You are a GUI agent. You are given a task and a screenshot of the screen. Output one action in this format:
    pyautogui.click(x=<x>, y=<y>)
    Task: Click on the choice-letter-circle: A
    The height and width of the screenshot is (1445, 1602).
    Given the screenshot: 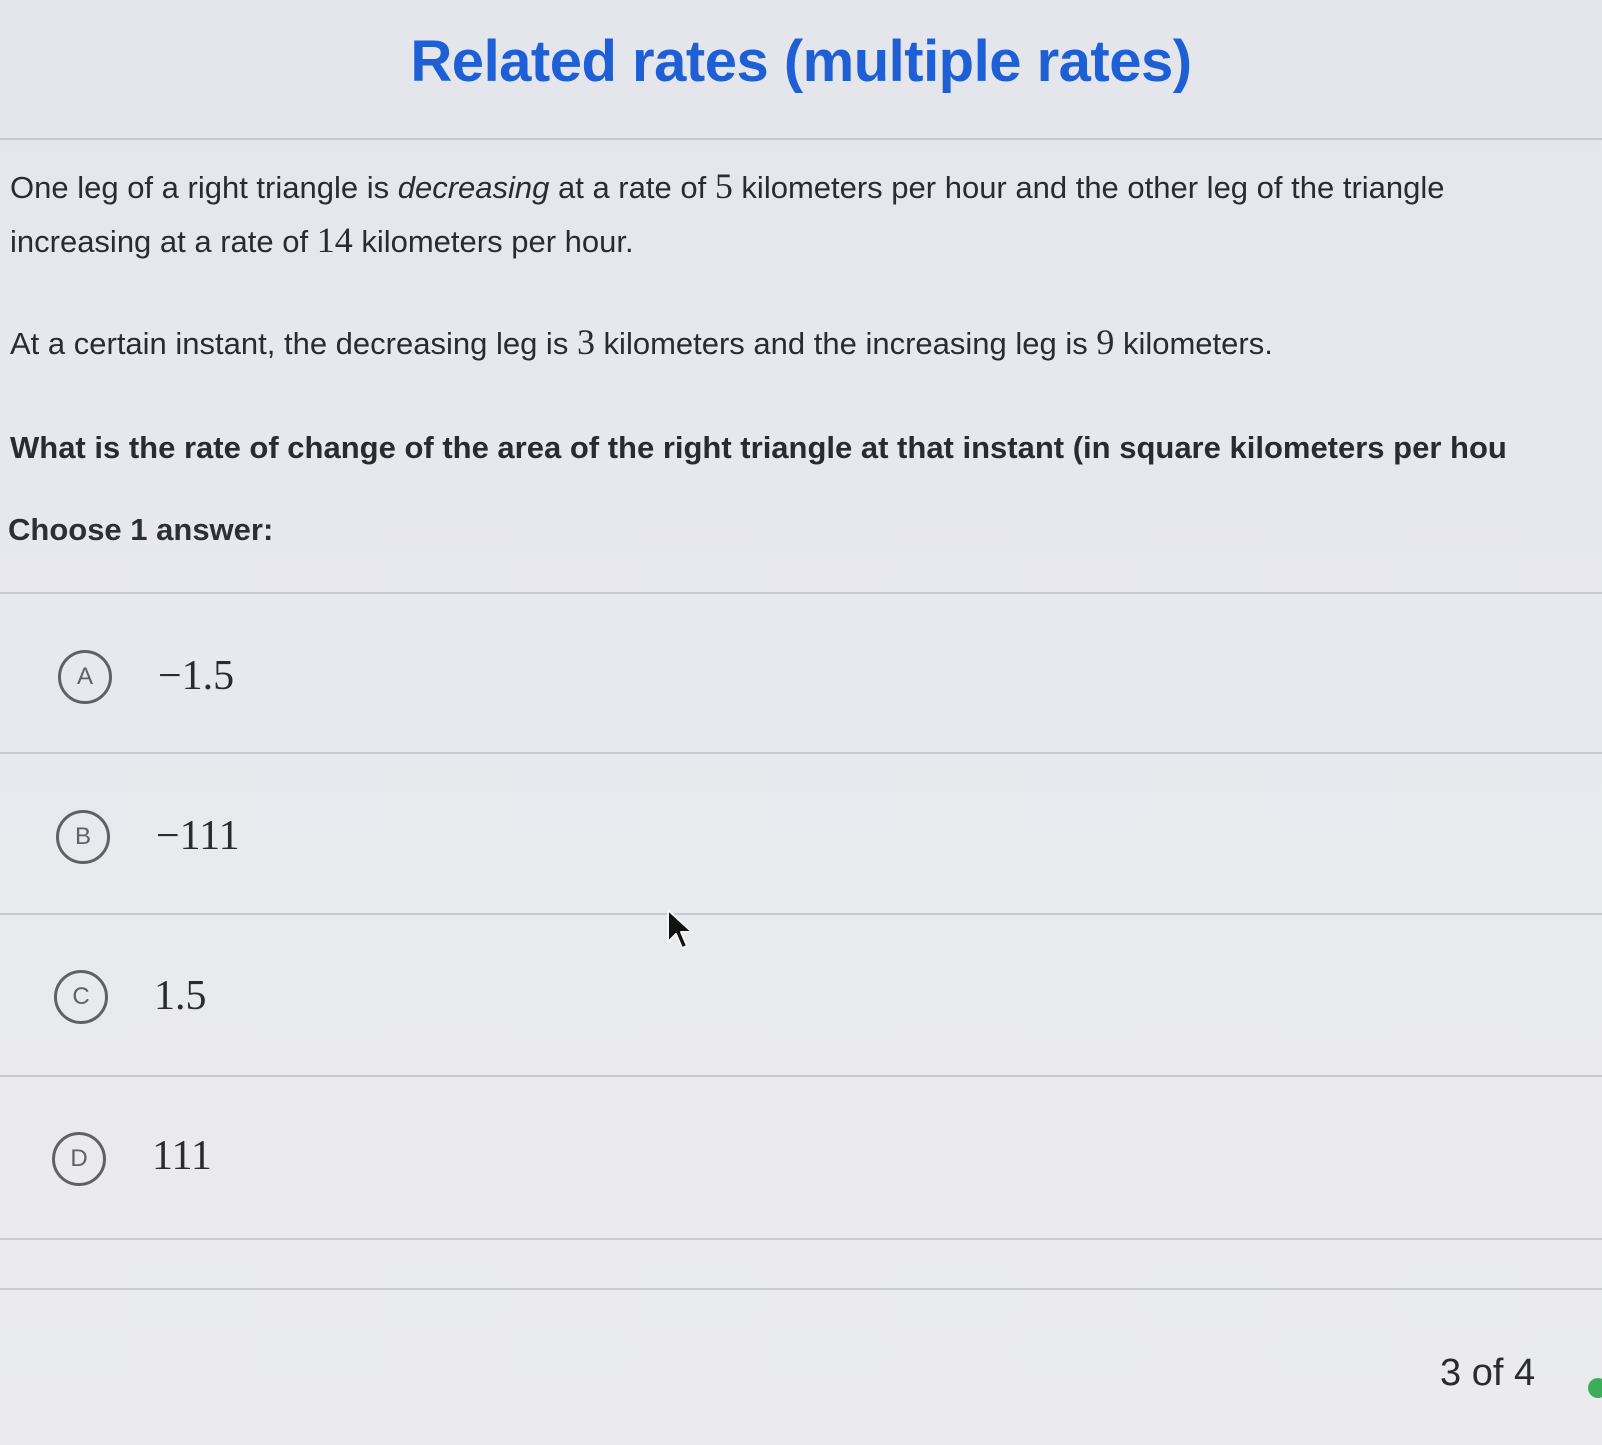 What is the action you would take?
    pyautogui.click(x=85, y=677)
    